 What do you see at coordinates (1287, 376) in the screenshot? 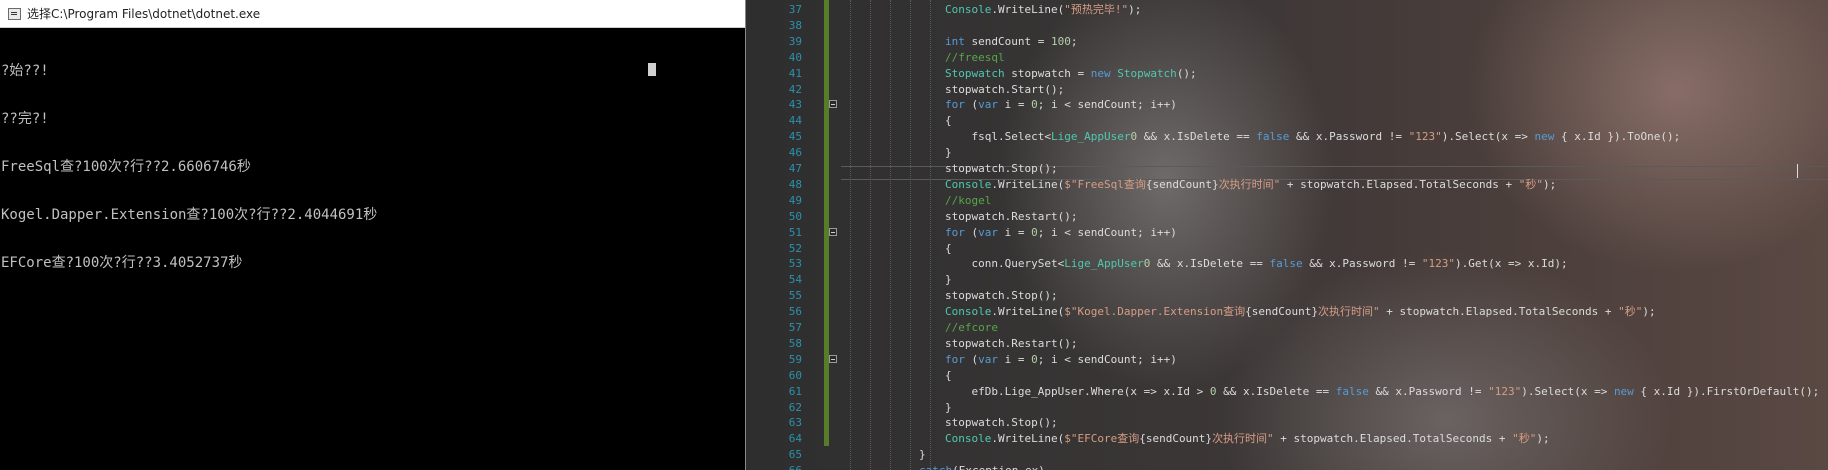
I see `code-line: 60 {` at bounding box center [1287, 376].